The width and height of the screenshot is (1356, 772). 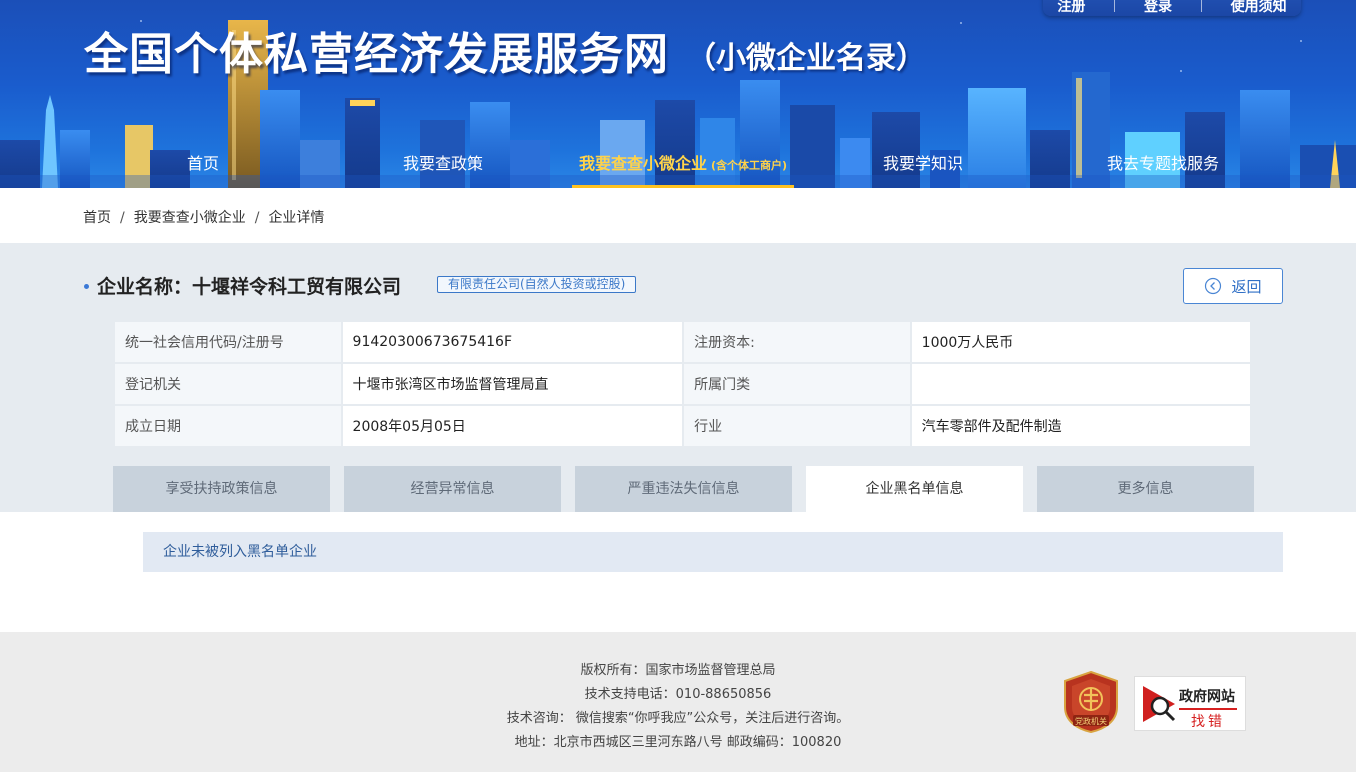 I want to click on back-button: 返回, so click(x=1233, y=286).